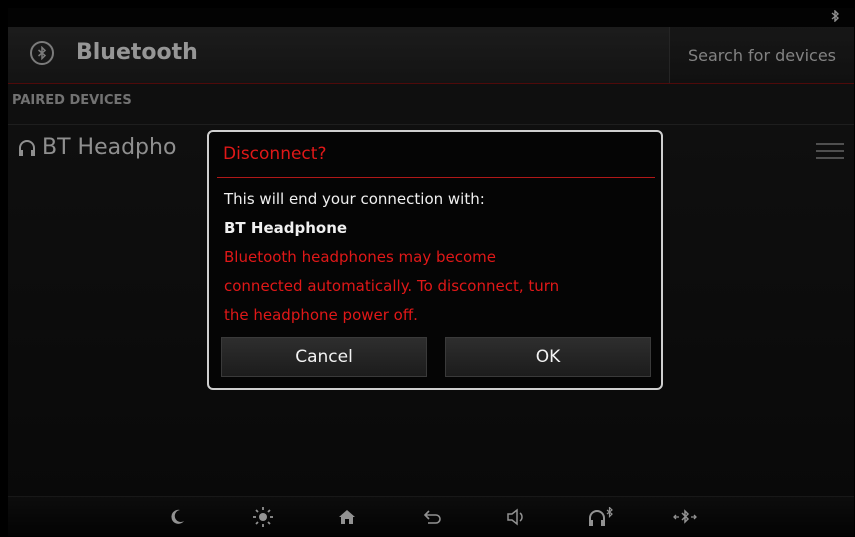 Image resolution: width=855 pixels, height=537 pixels. I want to click on cancel-button: Cancel, so click(324, 357).